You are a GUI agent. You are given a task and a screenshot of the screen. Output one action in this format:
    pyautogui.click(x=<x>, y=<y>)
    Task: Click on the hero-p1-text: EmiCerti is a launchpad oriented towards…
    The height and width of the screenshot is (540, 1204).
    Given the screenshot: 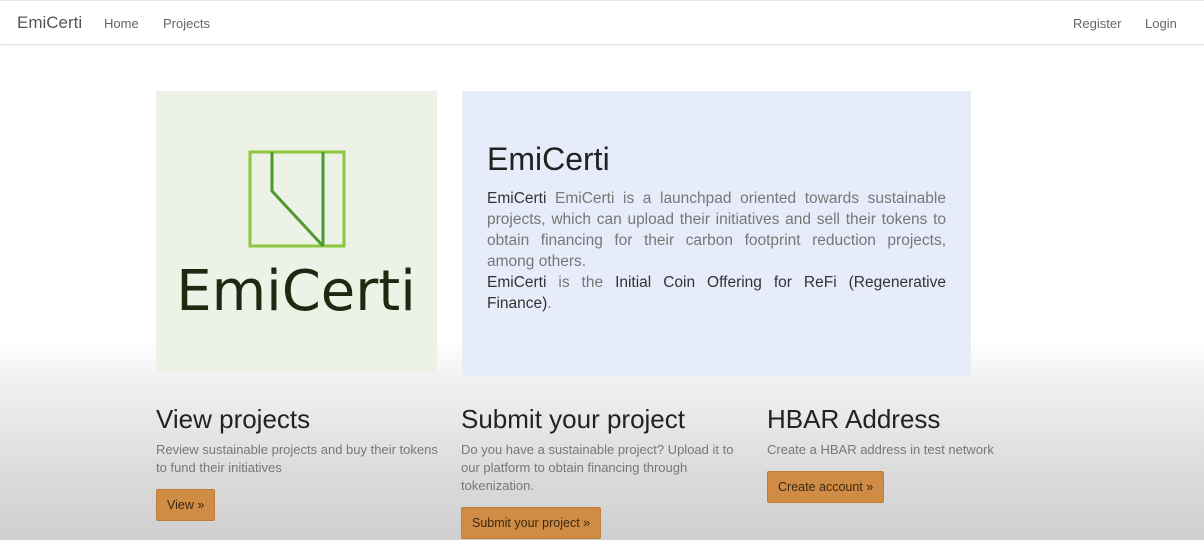 What is the action you would take?
    pyautogui.click(x=716, y=230)
    